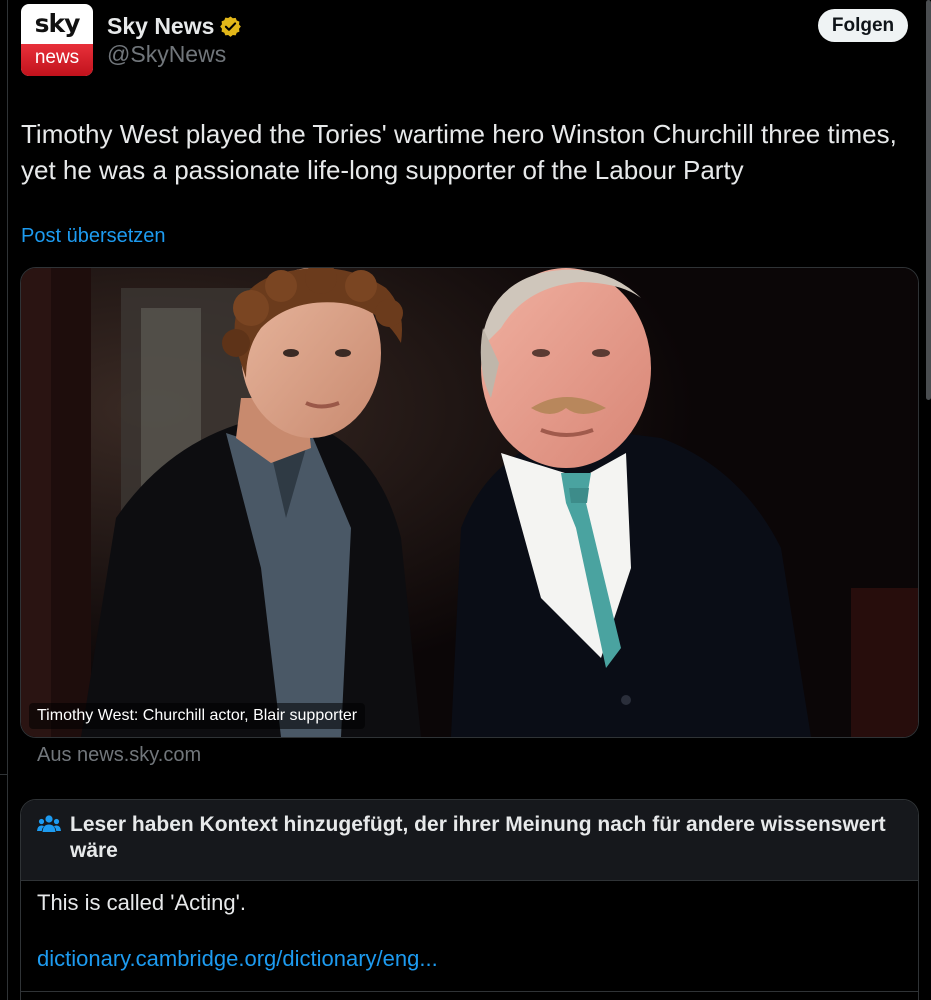 The width and height of the screenshot is (931, 1000). What do you see at coordinates (166, 54) in the screenshot?
I see `author-handle: @SkyNews` at bounding box center [166, 54].